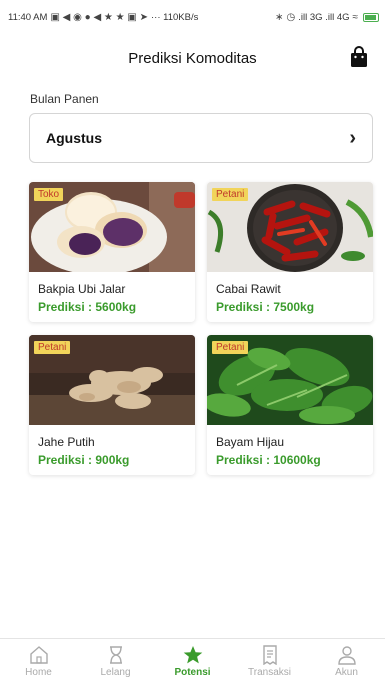 This screenshot has width=385, height=682. What do you see at coordinates (87, 307) in the screenshot?
I see `product-prediction: Prediksi : 5600kg` at bounding box center [87, 307].